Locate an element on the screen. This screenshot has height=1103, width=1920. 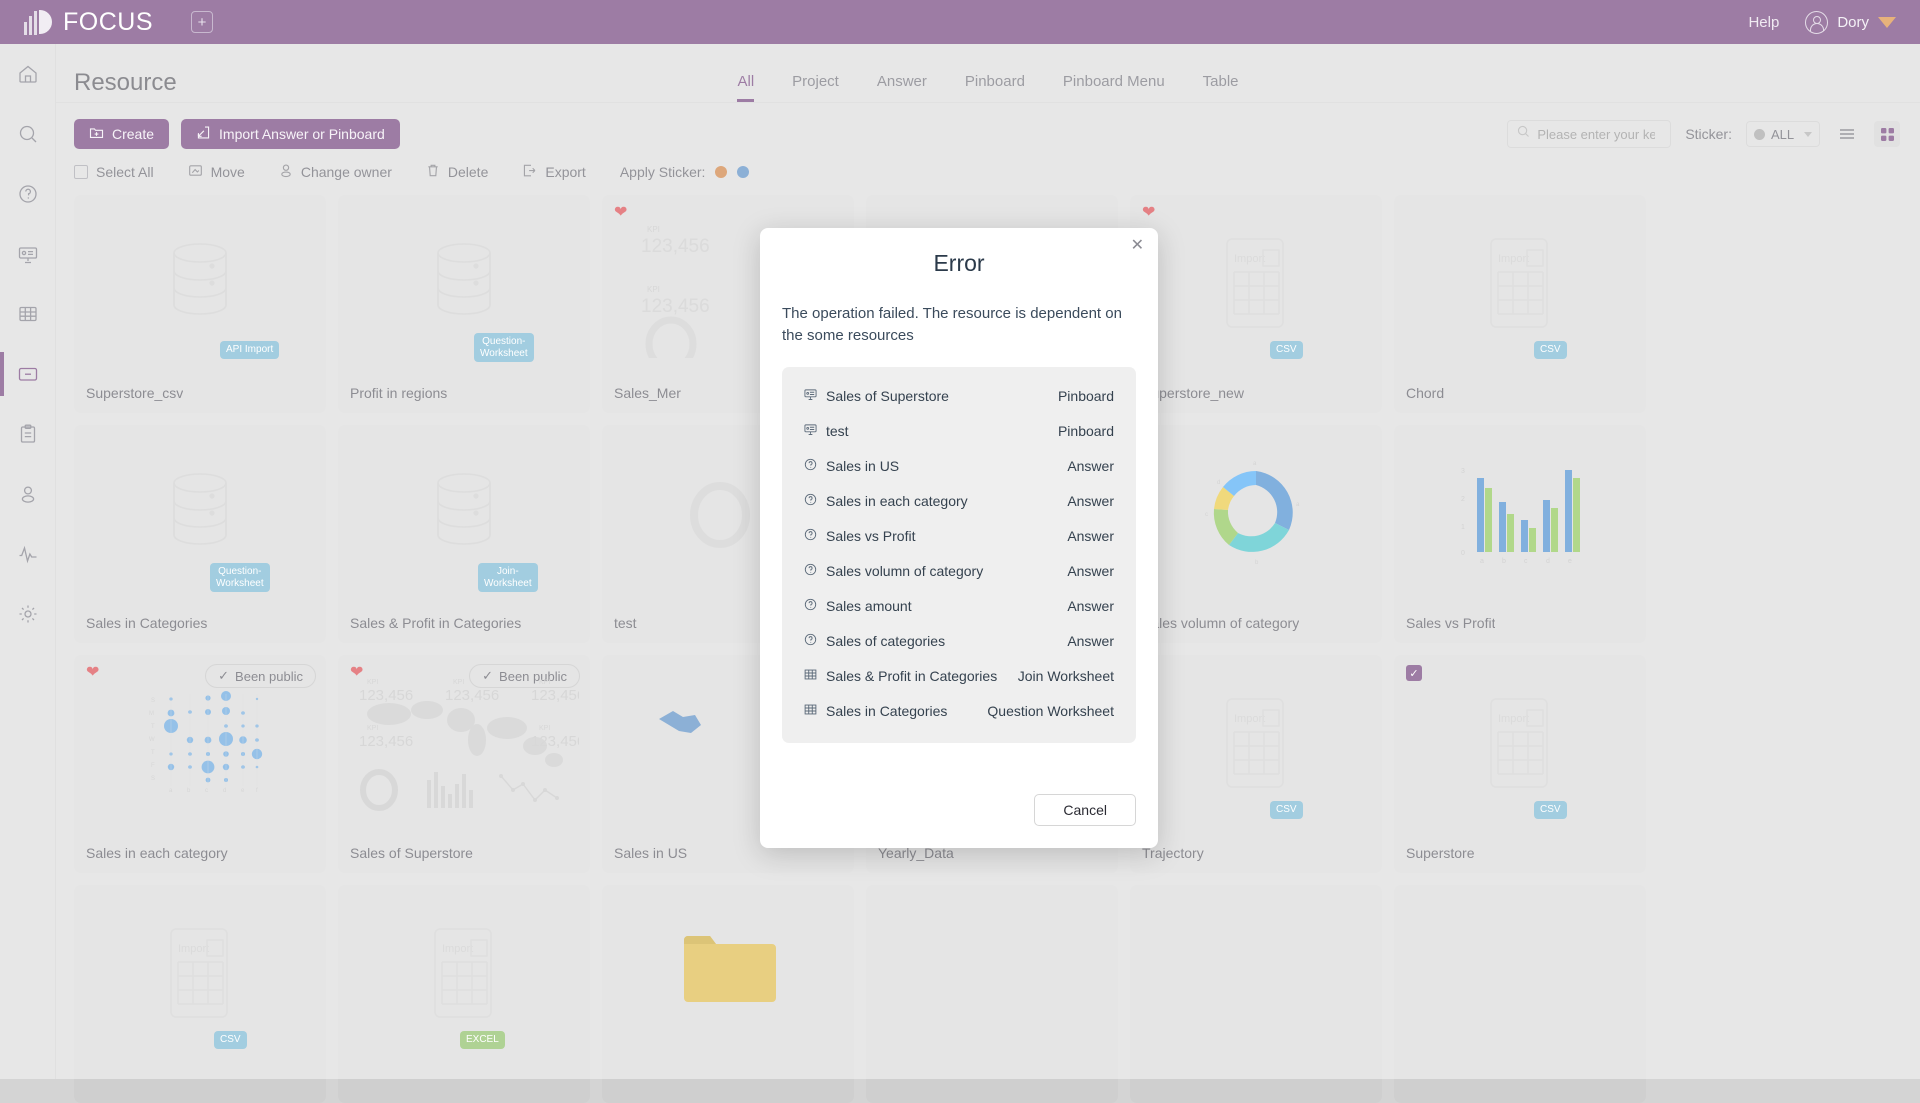
dependency-name: Sales of categories is located at coordinates (885, 641).